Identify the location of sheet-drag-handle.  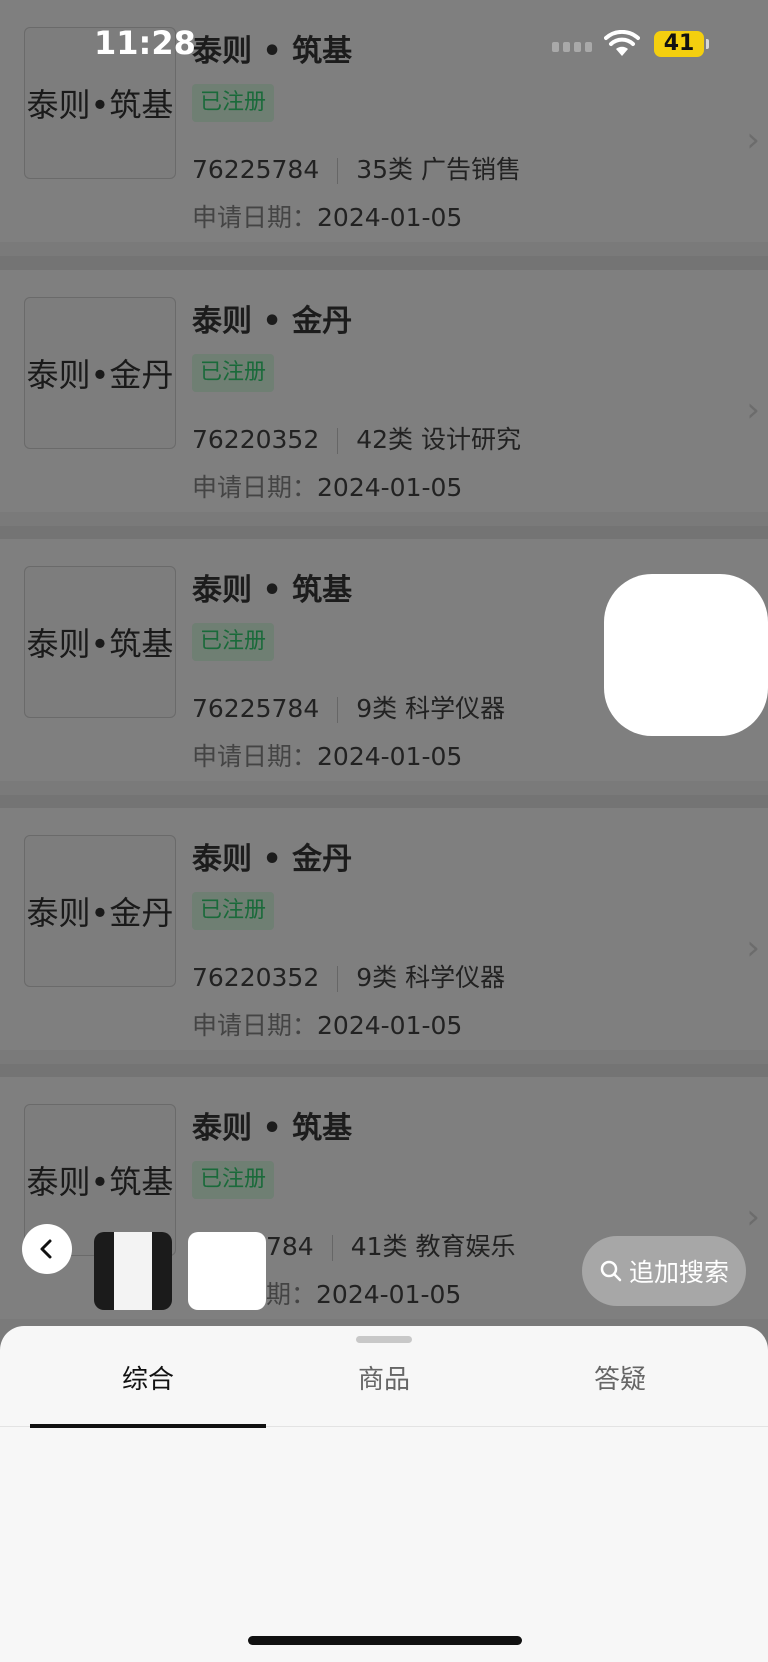
(384, 1339).